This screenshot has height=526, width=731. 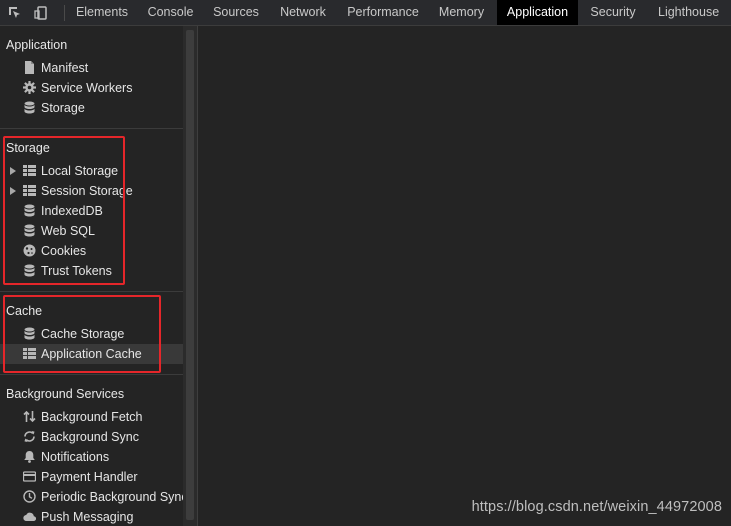 What do you see at coordinates (383, 12) in the screenshot?
I see `tab-performance: Performance` at bounding box center [383, 12].